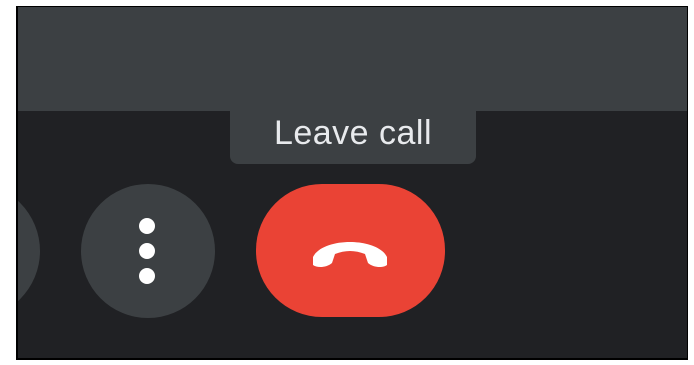 Image resolution: width=694 pixels, height=365 pixels. What do you see at coordinates (29, 251) in the screenshot?
I see `partial-control-button` at bounding box center [29, 251].